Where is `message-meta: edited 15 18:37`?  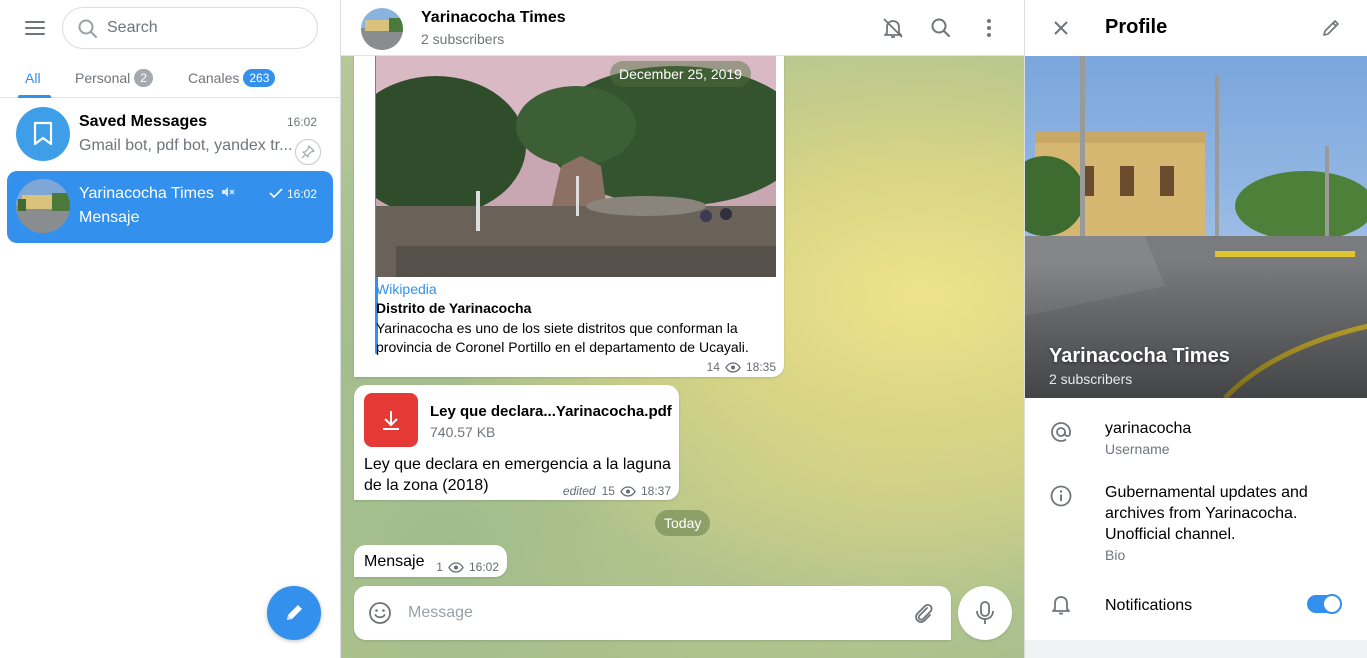 message-meta: edited 15 18:37 is located at coordinates (617, 491).